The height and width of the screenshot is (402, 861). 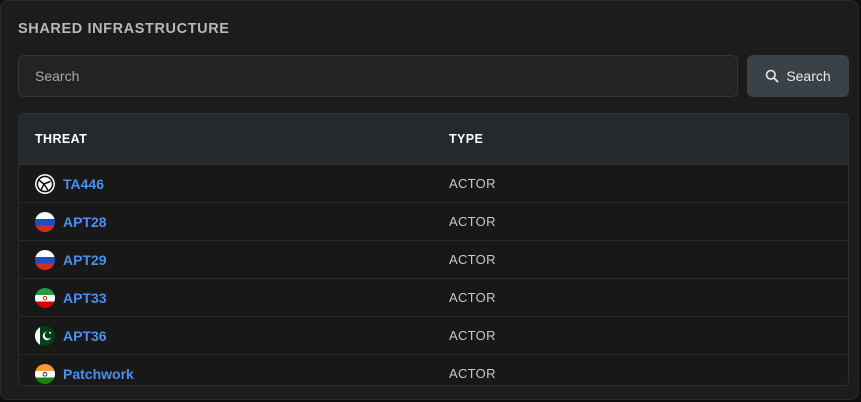 I want to click on threat-link: Patchwork, so click(x=98, y=374).